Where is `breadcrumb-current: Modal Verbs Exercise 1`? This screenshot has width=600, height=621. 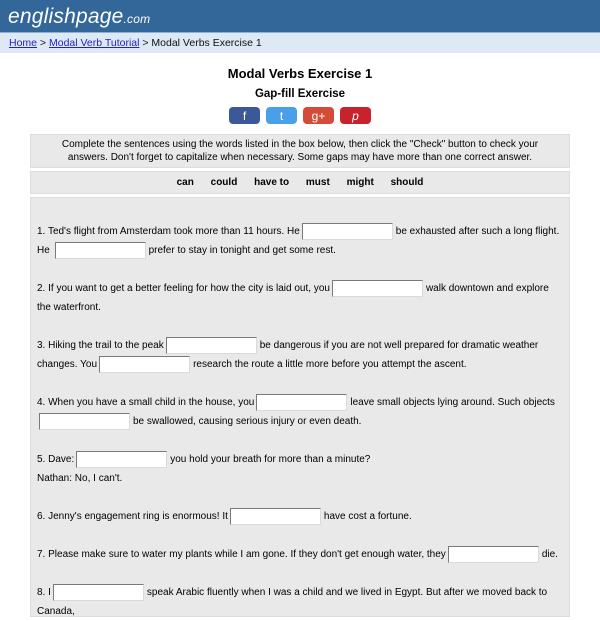 breadcrumb-current: Modal Verbs Exercise 1 is located at coordinates (206, 43).